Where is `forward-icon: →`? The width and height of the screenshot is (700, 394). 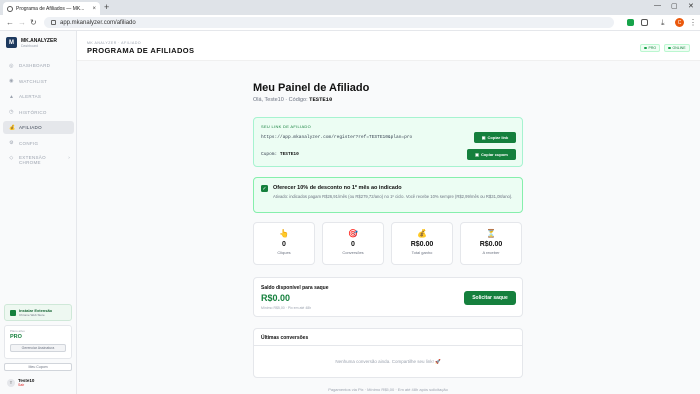 forward-icon: → is located at coordinates (22, 22).